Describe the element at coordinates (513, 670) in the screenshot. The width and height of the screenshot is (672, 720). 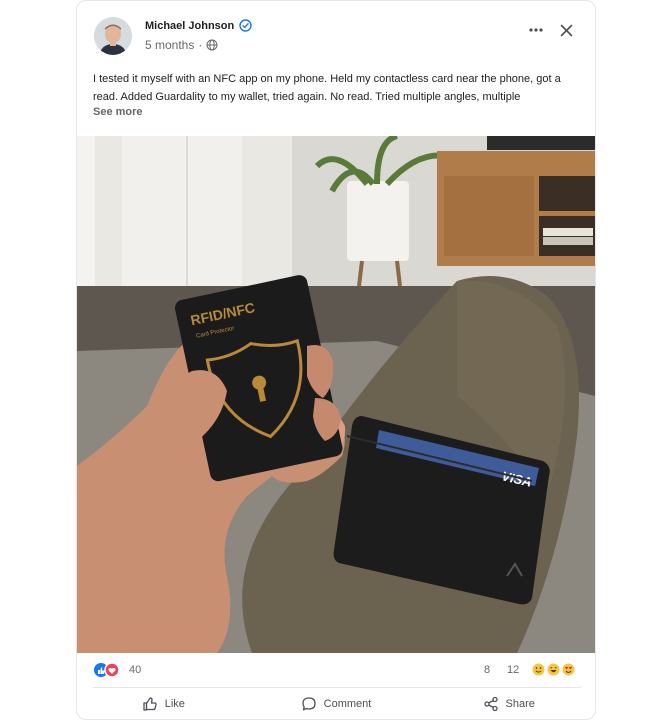
I see `share-count: 12` at that location.